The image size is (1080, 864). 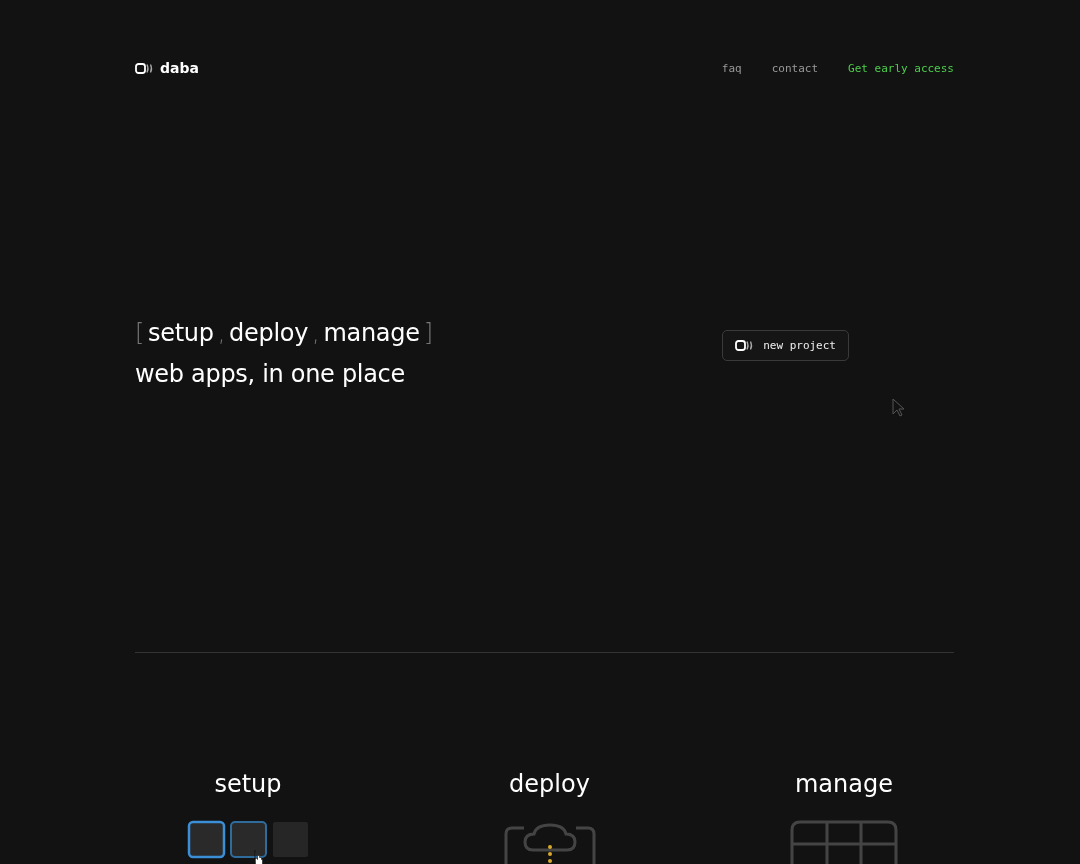 What do you see at coordinates (248, 784) in the screenshot?
I see `feature-title: setup` at bounding box center [248, 784].